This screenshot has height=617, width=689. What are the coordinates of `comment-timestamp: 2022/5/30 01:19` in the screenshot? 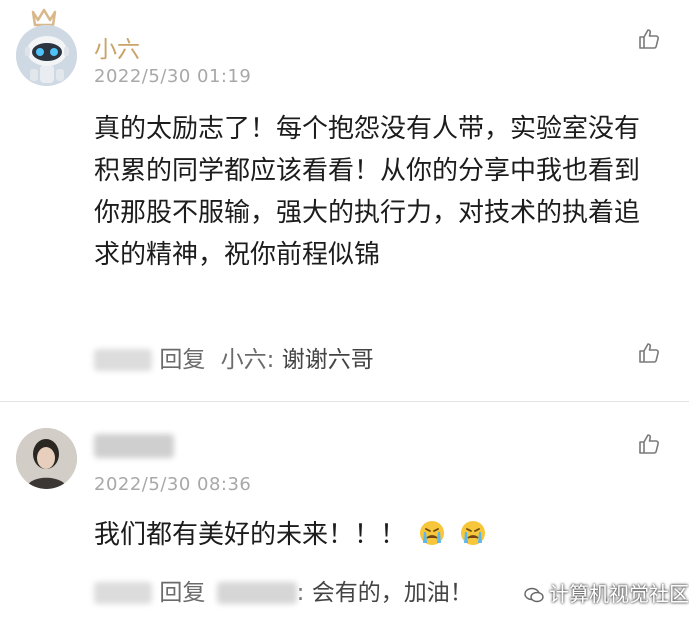 It's located at (173, 76).